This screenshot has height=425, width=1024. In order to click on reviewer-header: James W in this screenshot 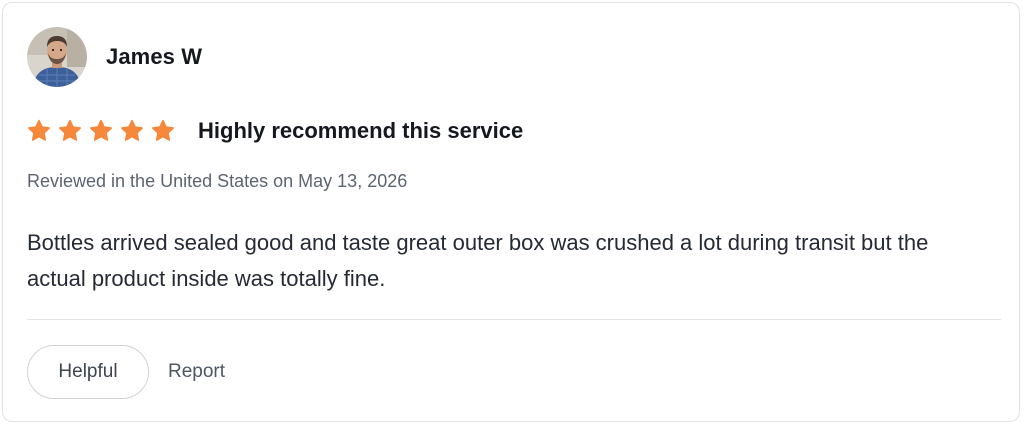, I will do `click(114, 57)`.